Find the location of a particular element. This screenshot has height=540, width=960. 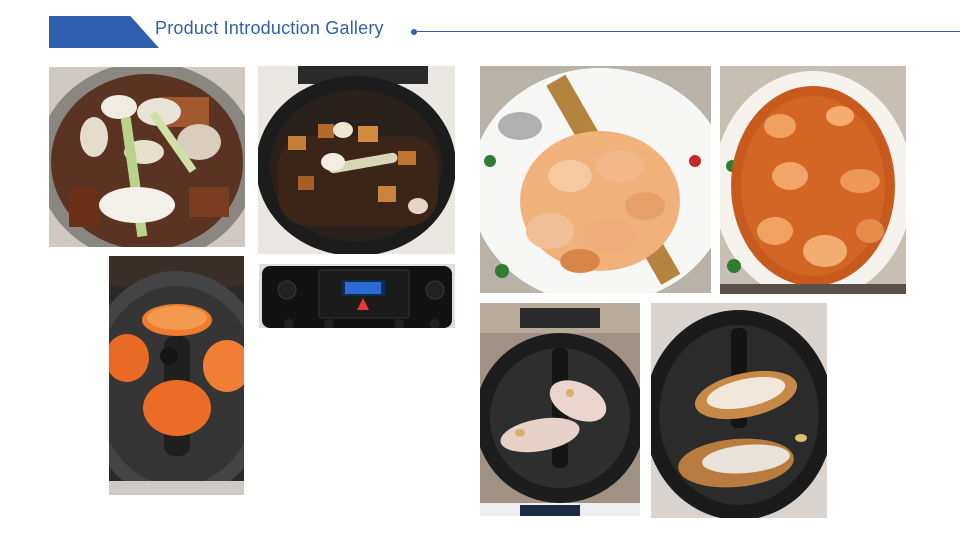

cooked-fish-cooker-photo is located at coordinates (739, 410).